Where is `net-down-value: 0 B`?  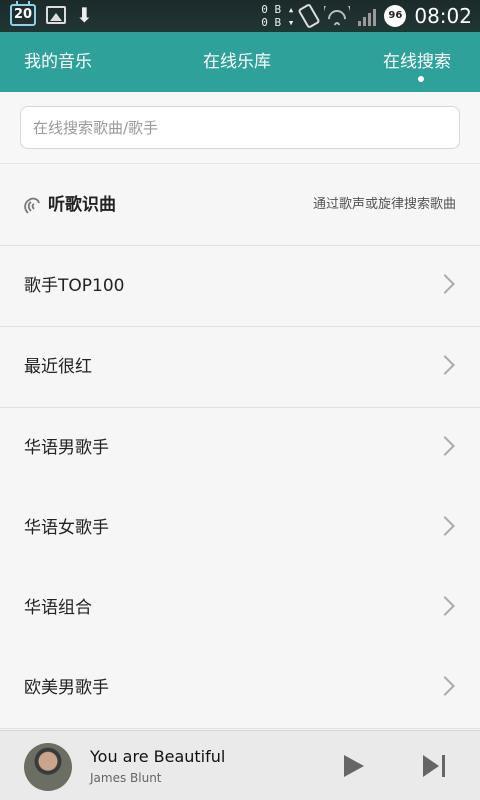
net-down-value: 0 B is located at coordinates (271, 22).